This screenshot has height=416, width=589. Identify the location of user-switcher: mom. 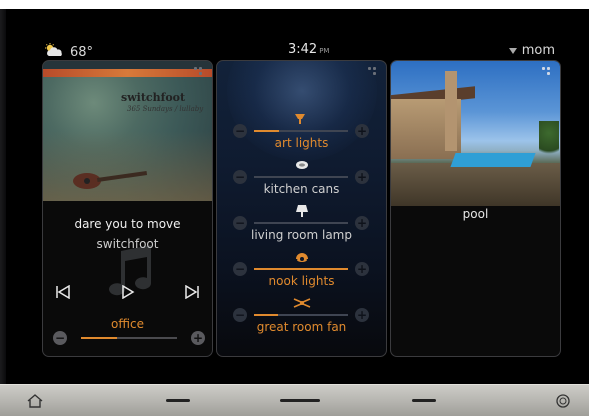
(531, 50).